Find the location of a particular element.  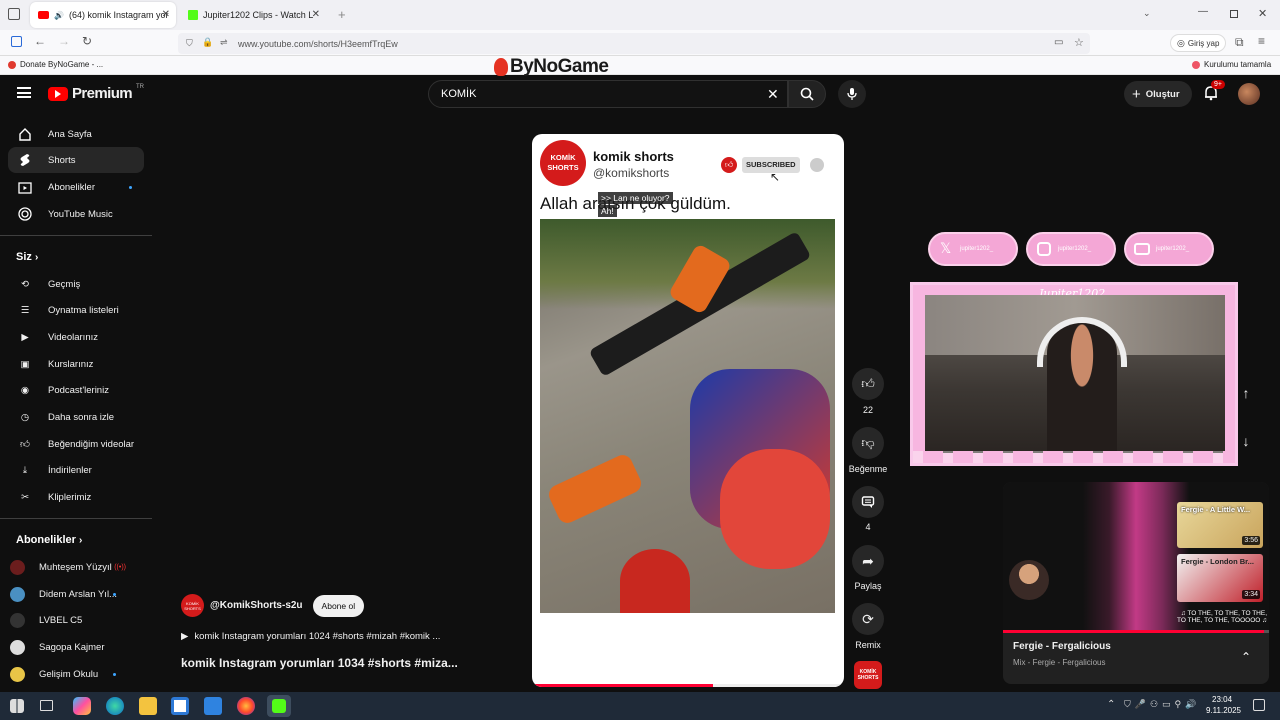

like-button: 👍︎ is located at coordinates (868, 384).